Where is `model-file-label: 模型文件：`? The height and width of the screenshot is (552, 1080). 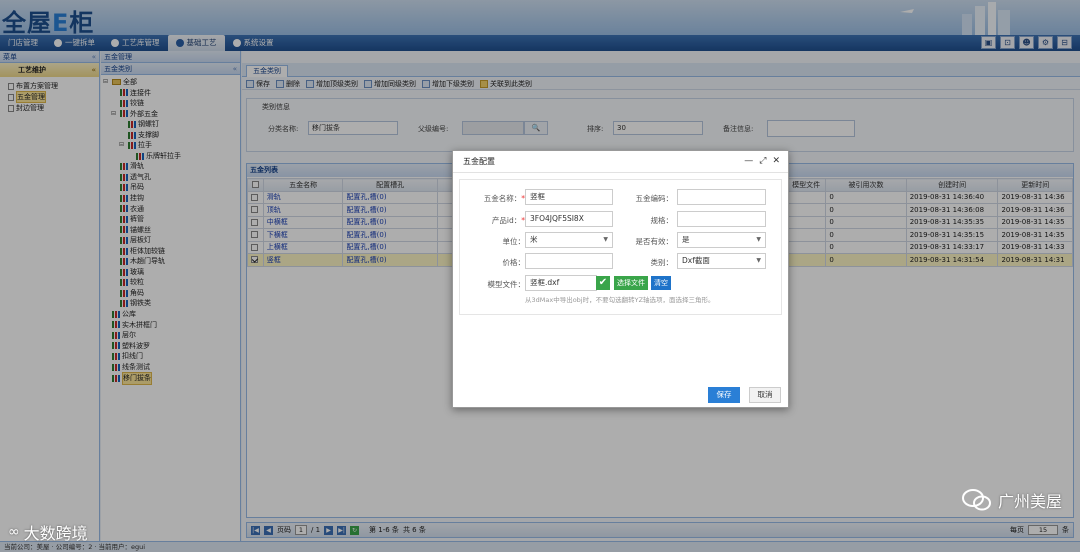
model-file-label: 模型文件： is located at coordinates (506, 284).